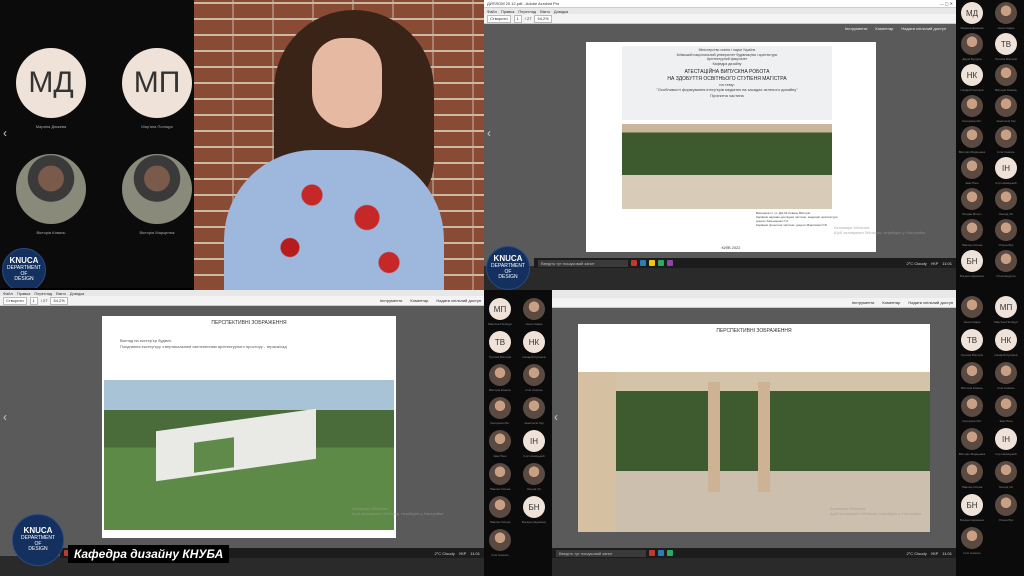 This screenshot has width=1024, height=576. What do you see at coordinates (1006, 121) in the screenshot?
I see `participant-name: Анастасія Гар` at bounding box center [1006, 121].